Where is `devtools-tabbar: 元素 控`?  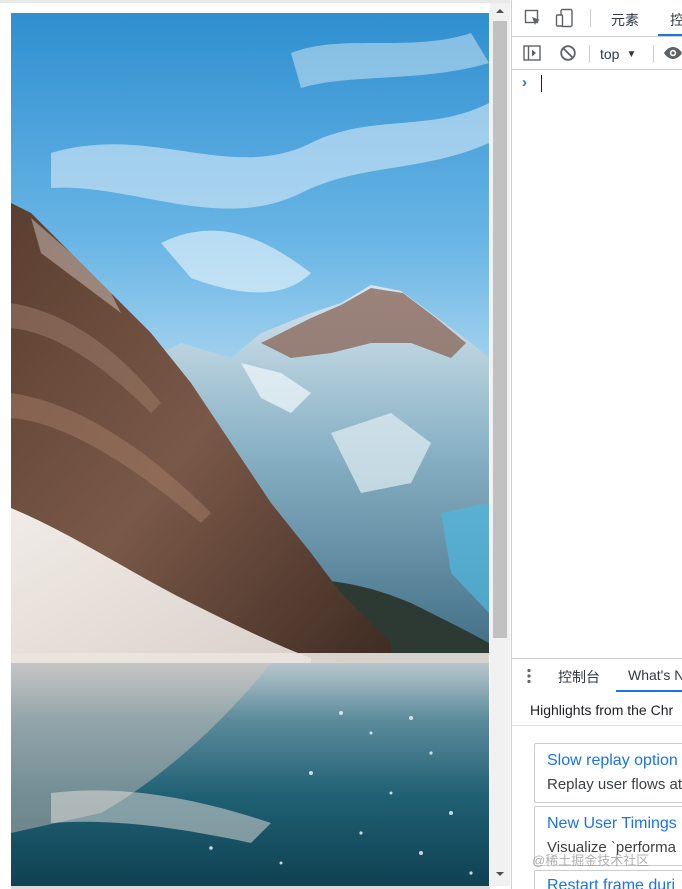 devtools-tabbar: 元素 控 is located at coordinates (597, 18).